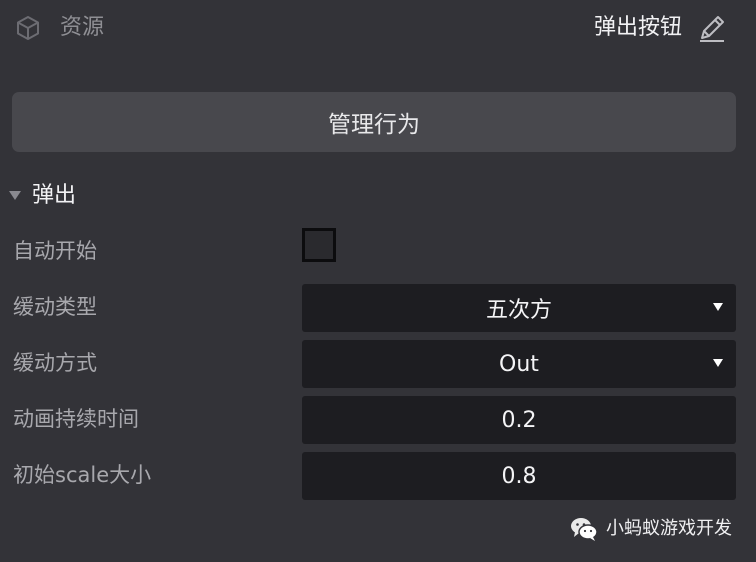  I want to click on inspector-header: 资源 弹出按钮, so click(378, 29).